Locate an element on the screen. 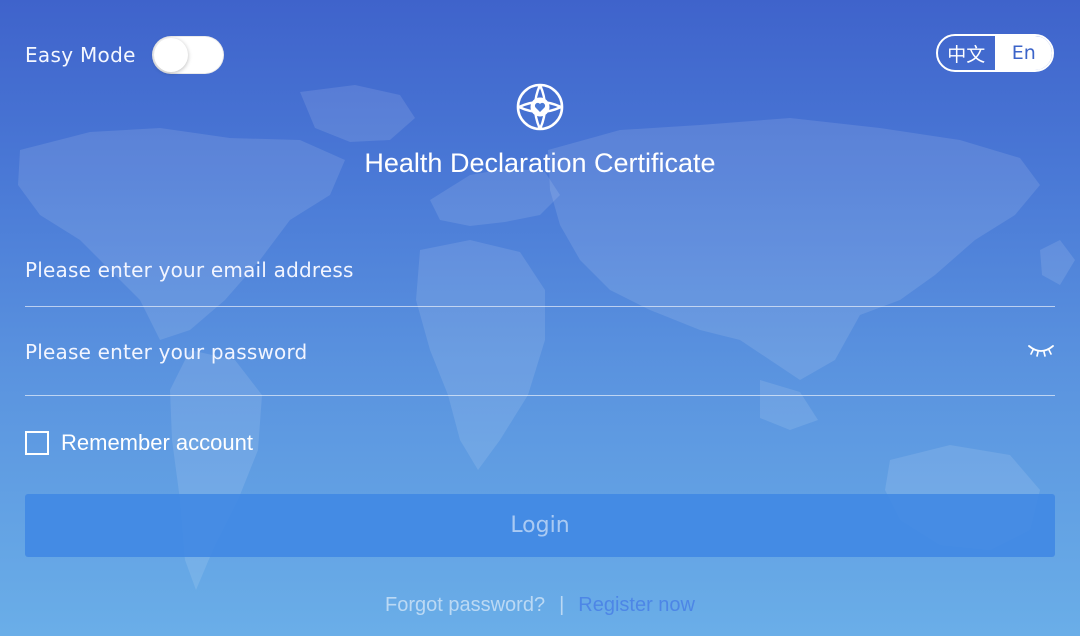 The width and height of the screenshot is (1080, 636). page-title: Health Declaration Certificate is located at coordinates (540, 163).